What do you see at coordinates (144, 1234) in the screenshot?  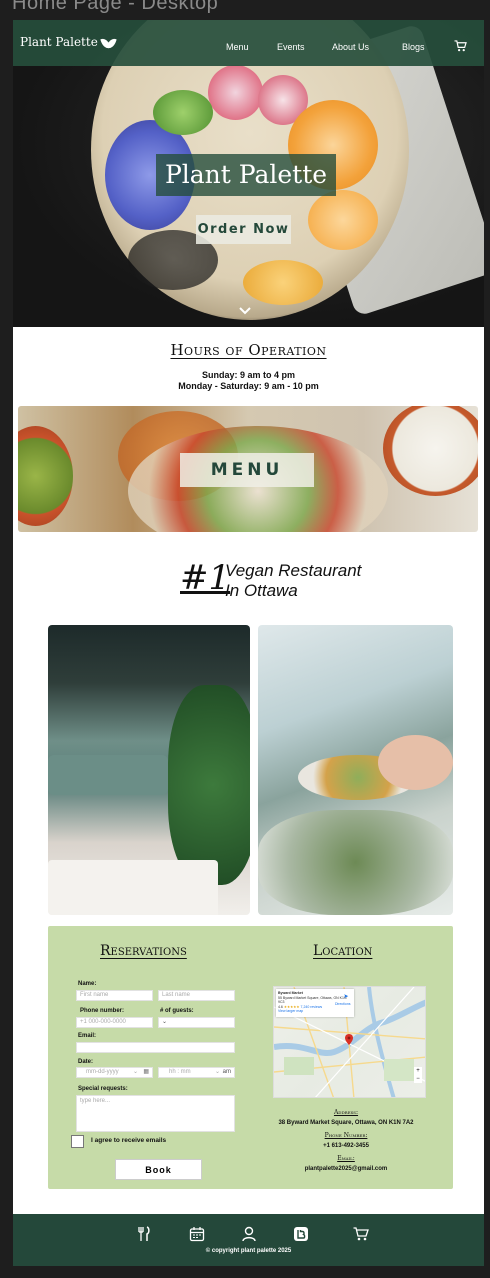 I see `utensils-icon` at bounding box center [144, 1234].